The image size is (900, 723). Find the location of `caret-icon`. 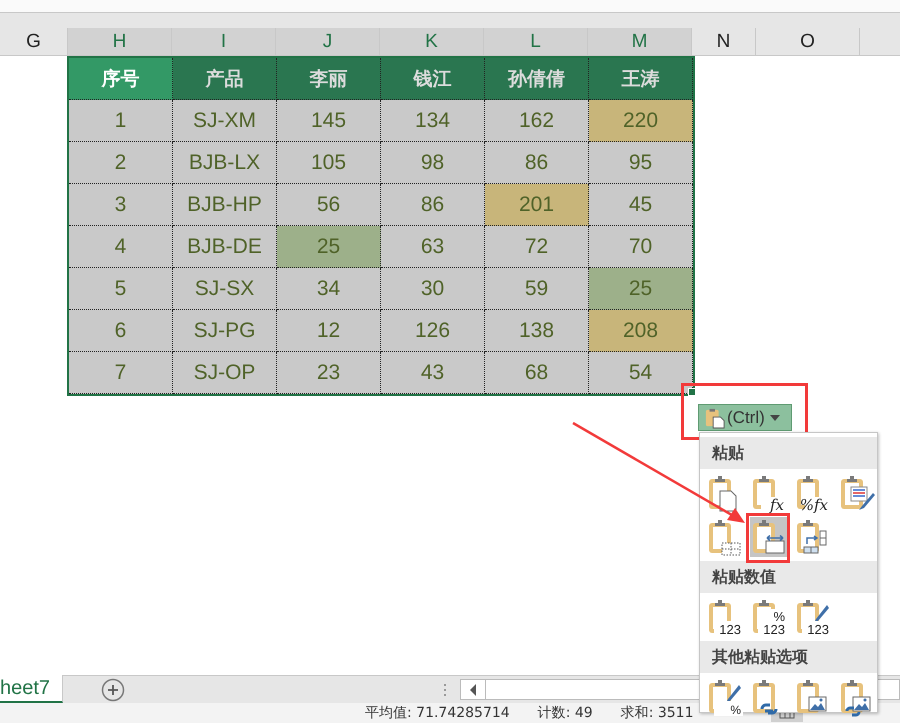

caret-icon is located at coordinates (775, 417).